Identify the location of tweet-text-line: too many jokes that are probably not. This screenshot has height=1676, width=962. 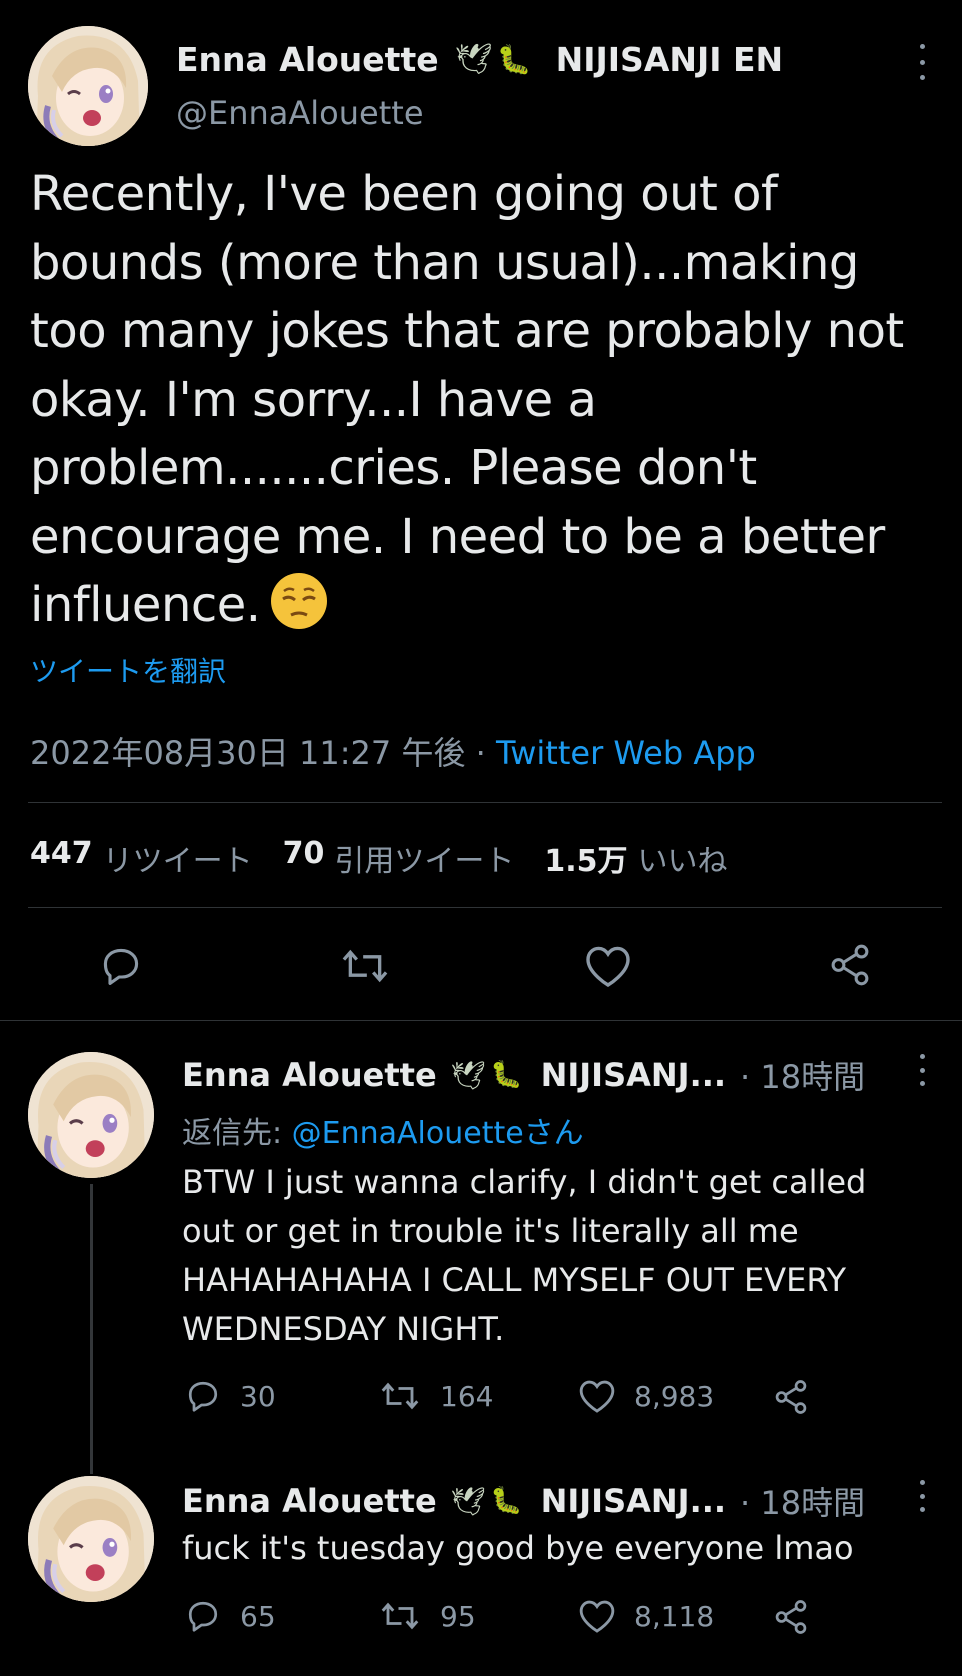
(467, 331).